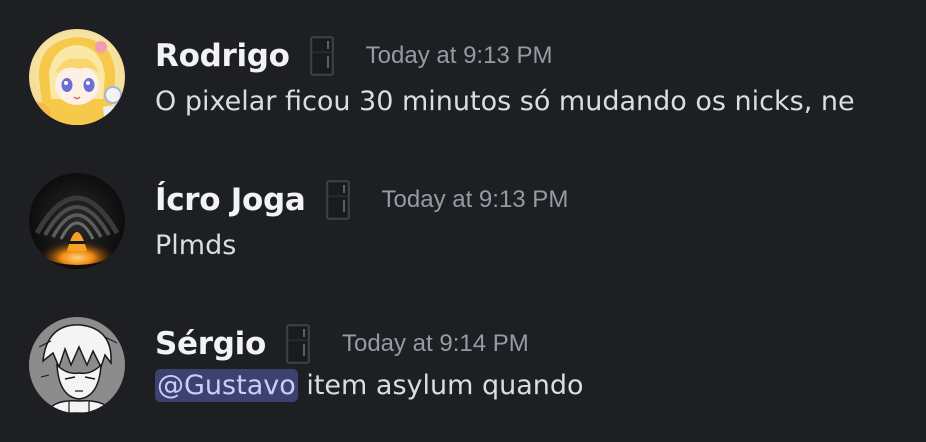 The height and width of the screenshot is (442, 926). I want to click on message-content: @Gustavo item asylum quando, so click(369, 385).